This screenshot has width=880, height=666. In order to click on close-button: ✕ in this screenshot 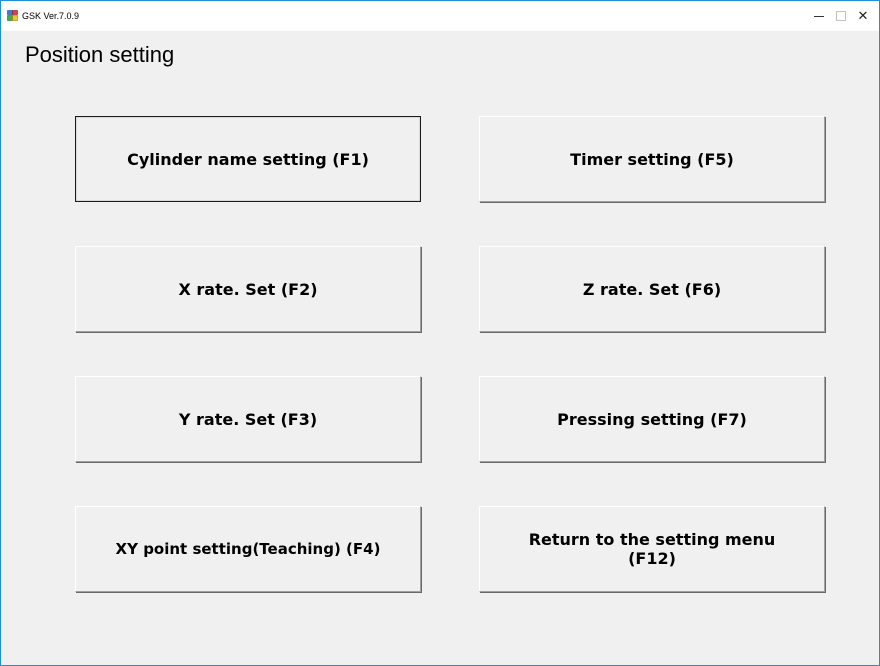, I will do `click(861, 16)`.